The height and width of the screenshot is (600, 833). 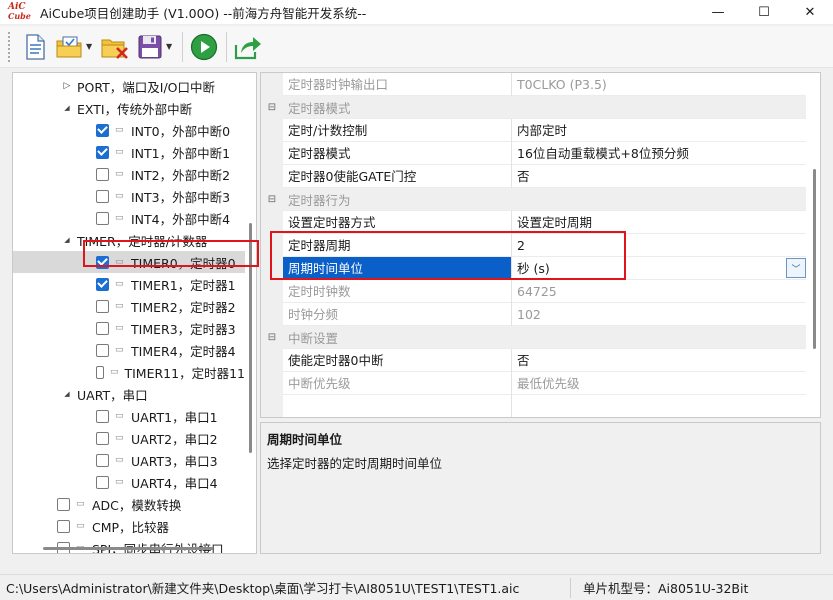 I want to click on toolbar-separator, so click(x=226, y=46).